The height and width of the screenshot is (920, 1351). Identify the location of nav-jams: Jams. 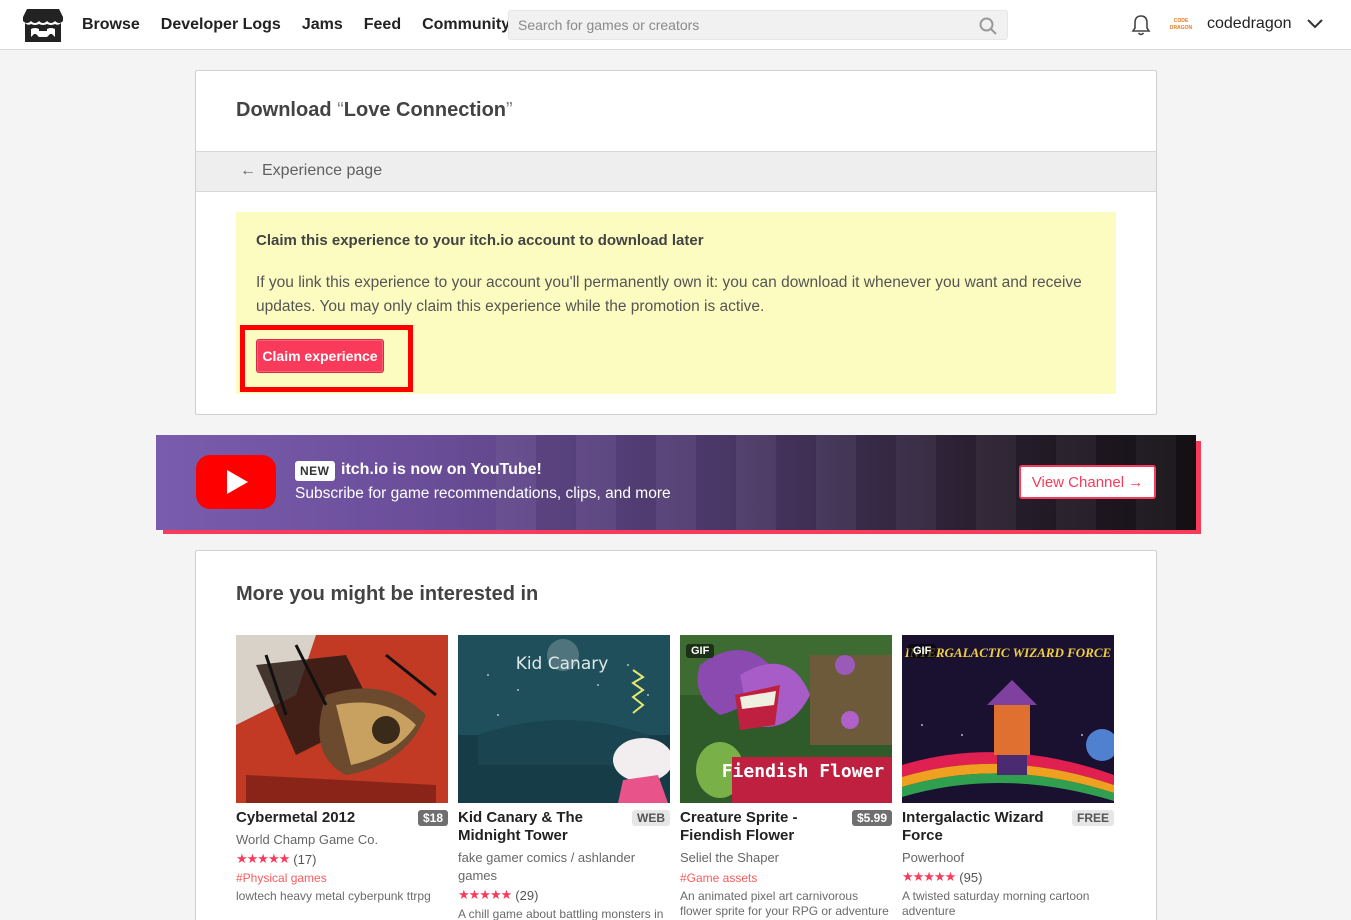
(322, 25).